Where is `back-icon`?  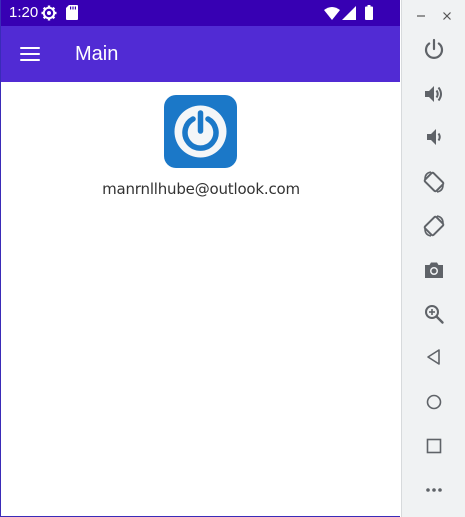 back-icon is located at coordinates (433, 357).